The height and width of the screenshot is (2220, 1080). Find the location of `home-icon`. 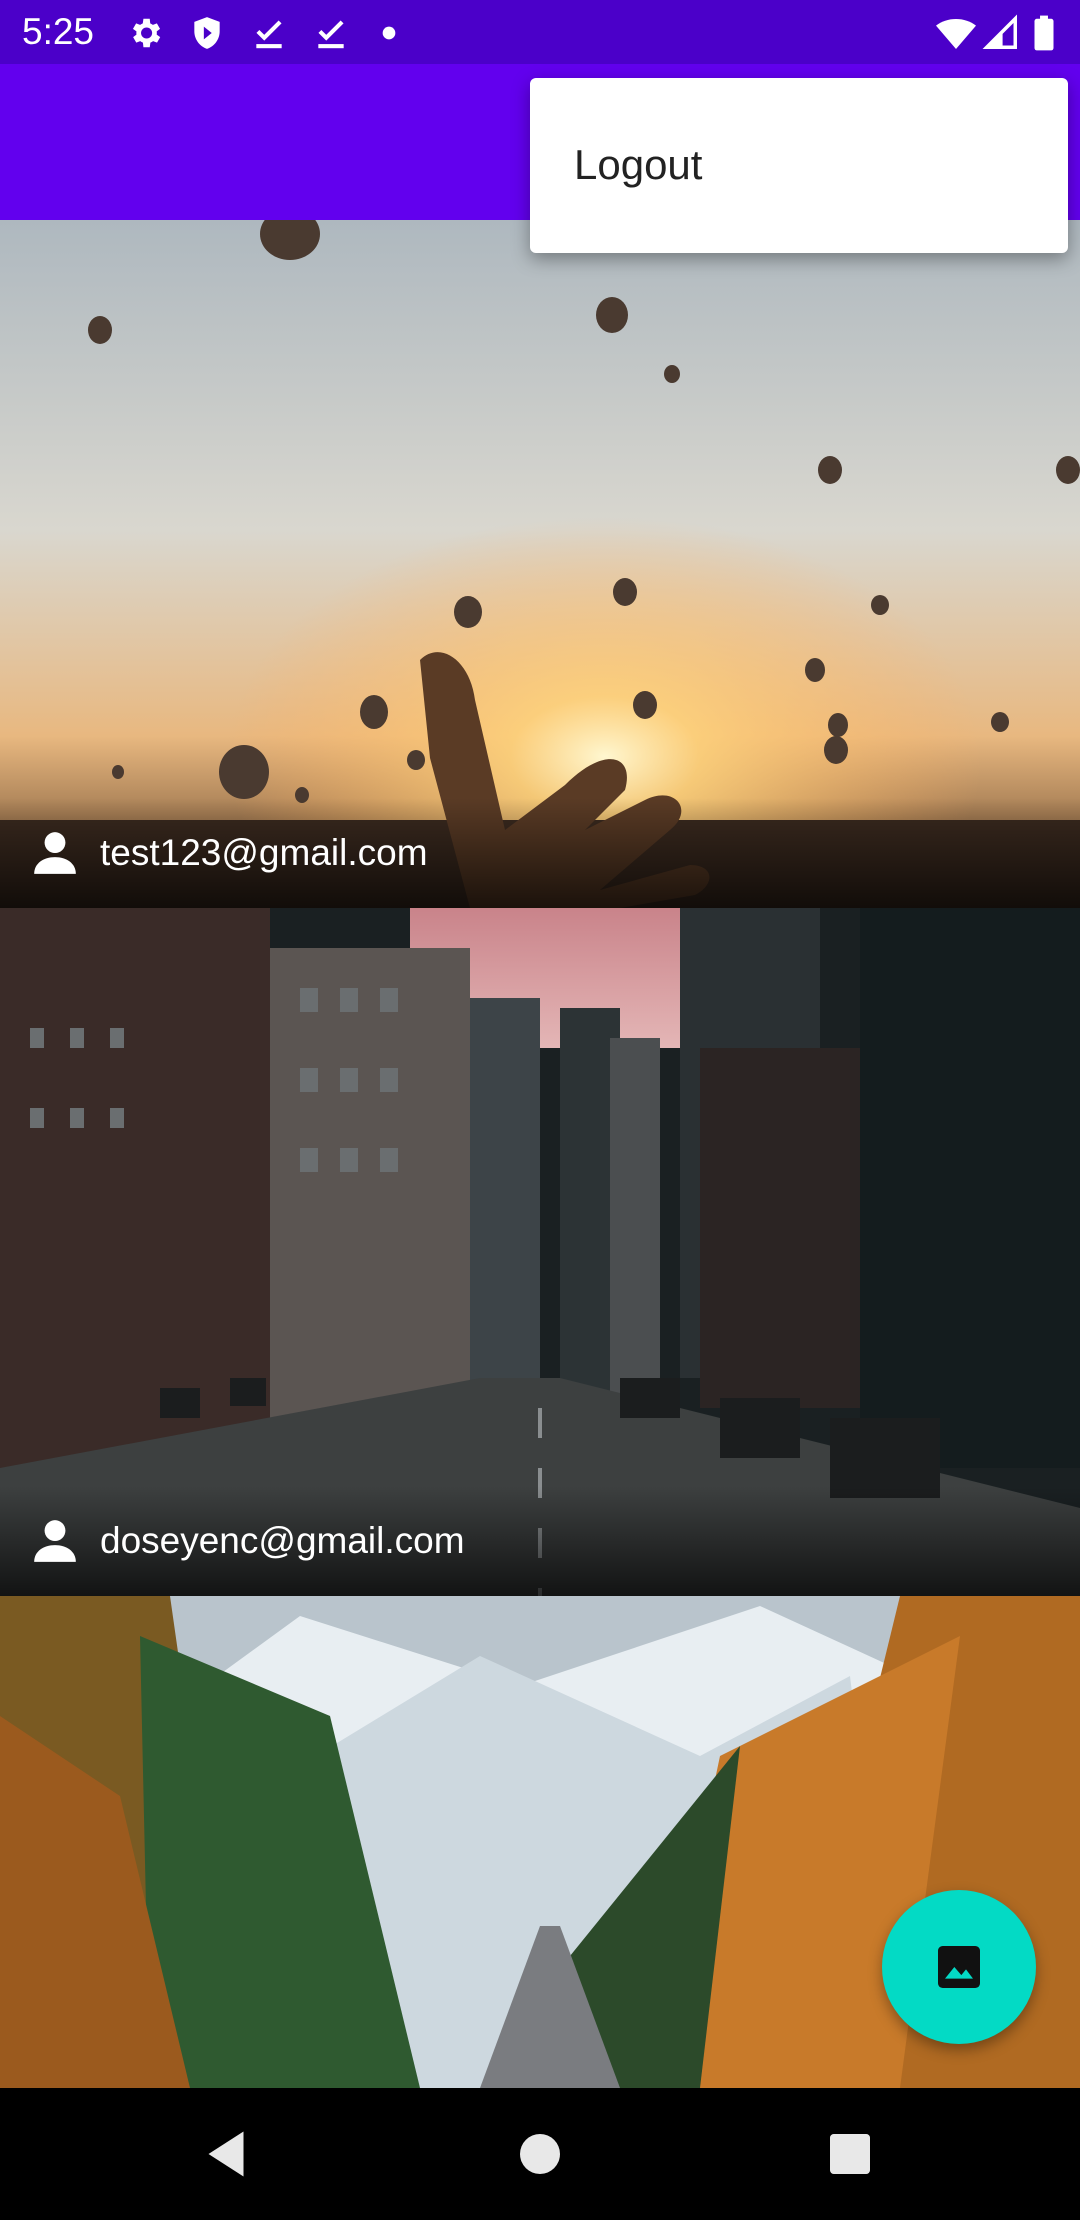

home-icon is located at coordinates (540, 2154).